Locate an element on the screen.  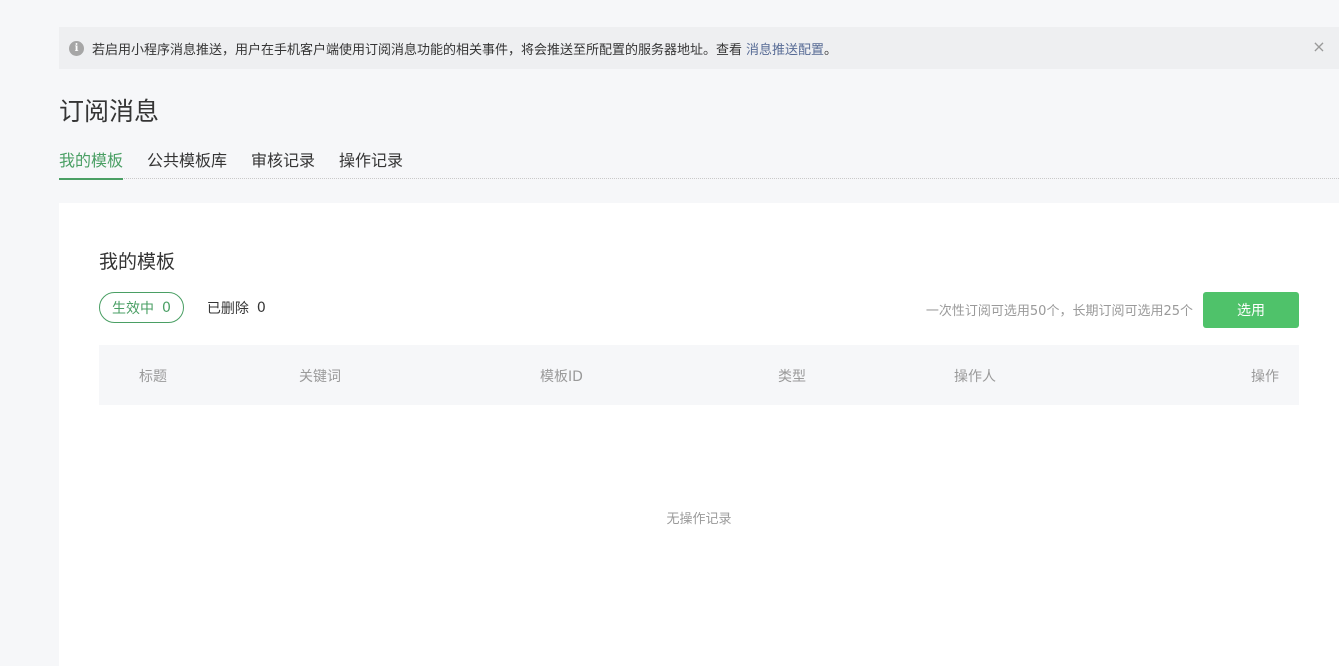
tab-public-library: 公共模板库 is located at coordinates (187, 163).